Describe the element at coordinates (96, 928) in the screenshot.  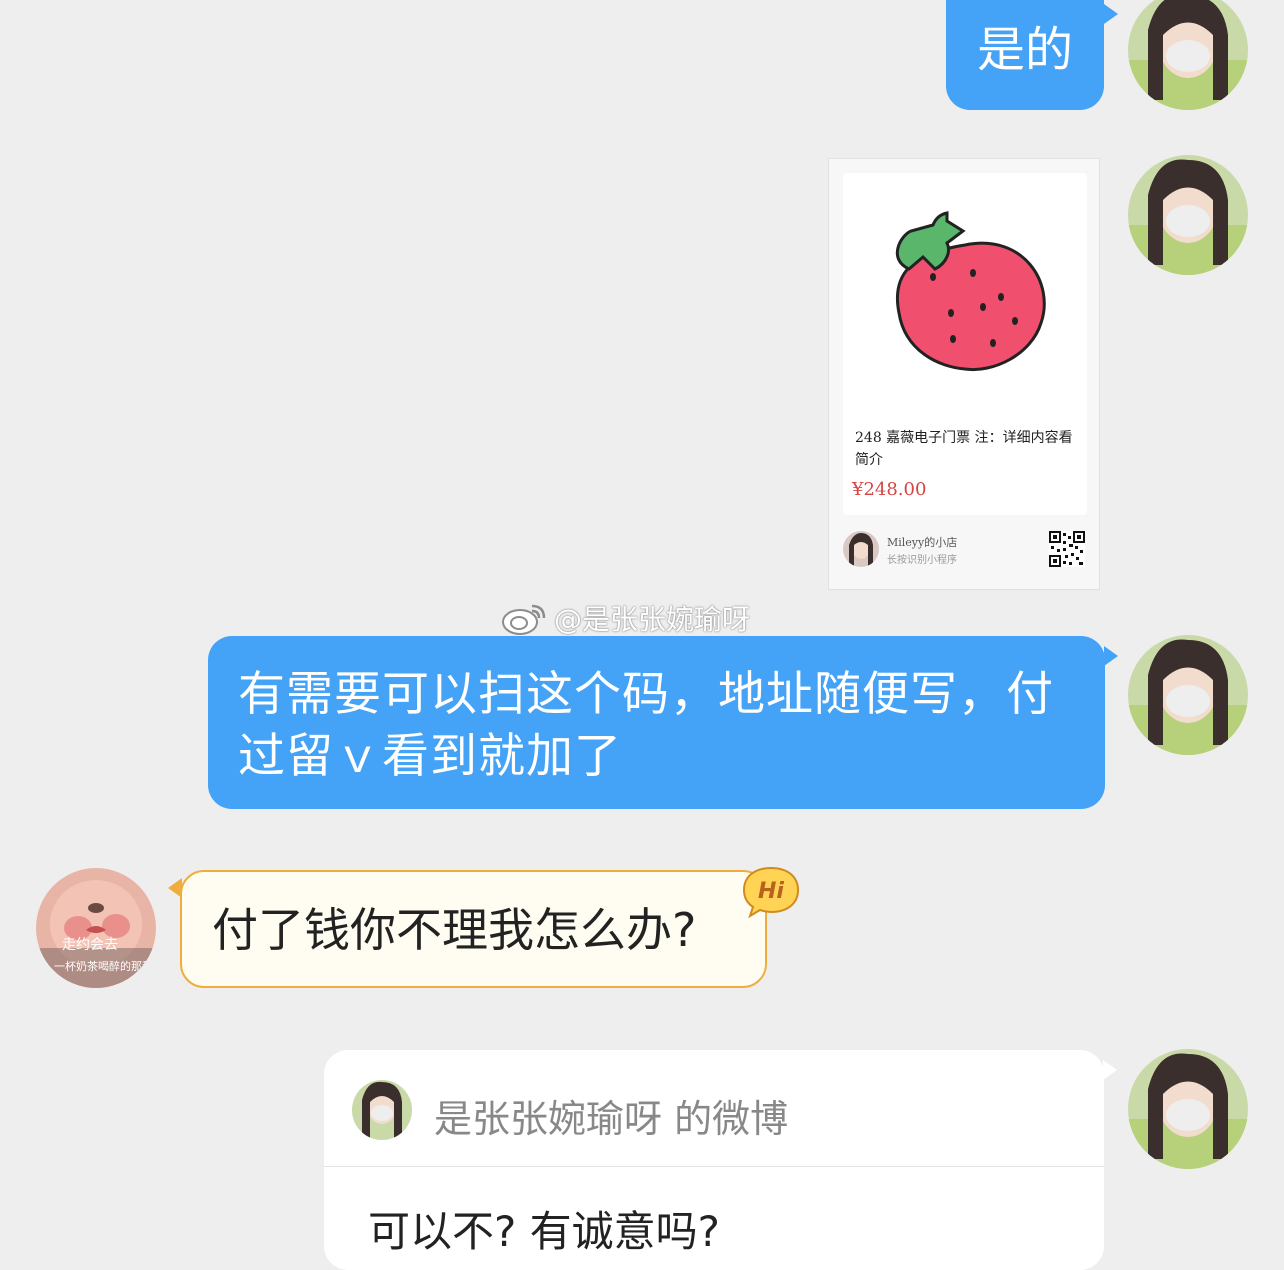
I see `other-user-avatar: 走约会去 一杯奶茶喝醉的那种` at that location.